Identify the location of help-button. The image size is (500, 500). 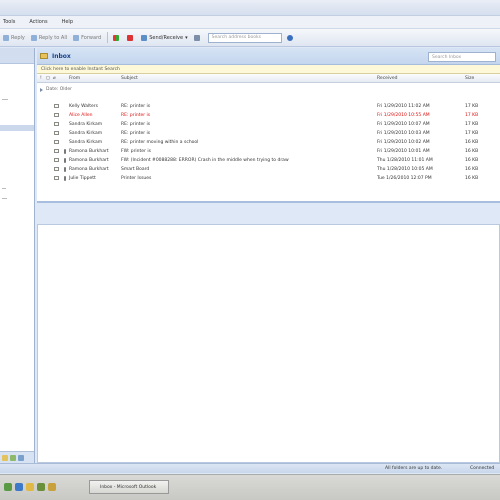
(290, 37).